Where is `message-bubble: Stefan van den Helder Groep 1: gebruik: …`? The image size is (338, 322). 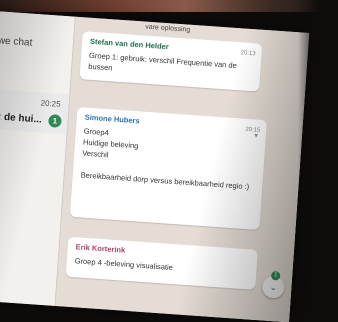 message-bubble: Stefan van den Helder Groep 1: gebruik: … is located at coordinates (171, 61).